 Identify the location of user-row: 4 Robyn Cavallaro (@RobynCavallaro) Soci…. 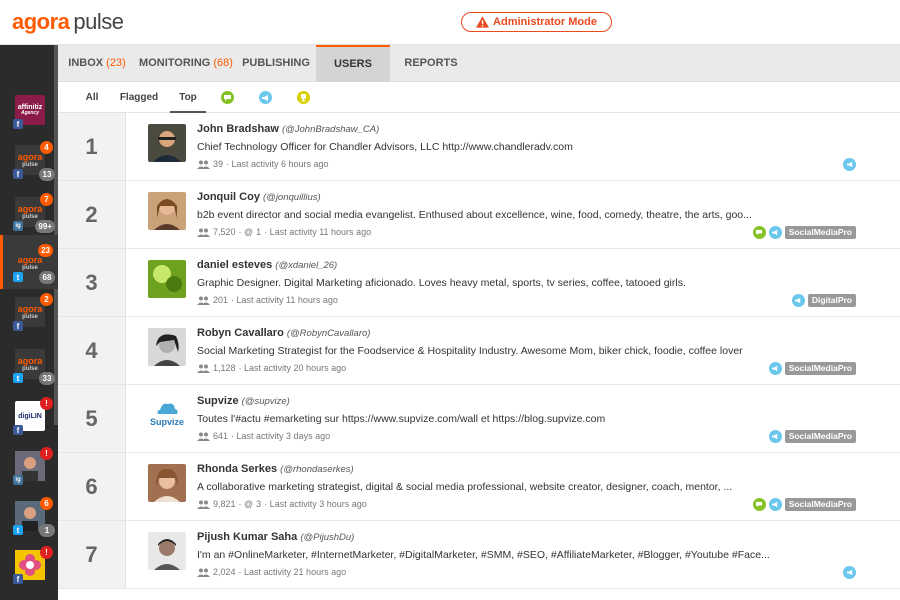
(479, 351).